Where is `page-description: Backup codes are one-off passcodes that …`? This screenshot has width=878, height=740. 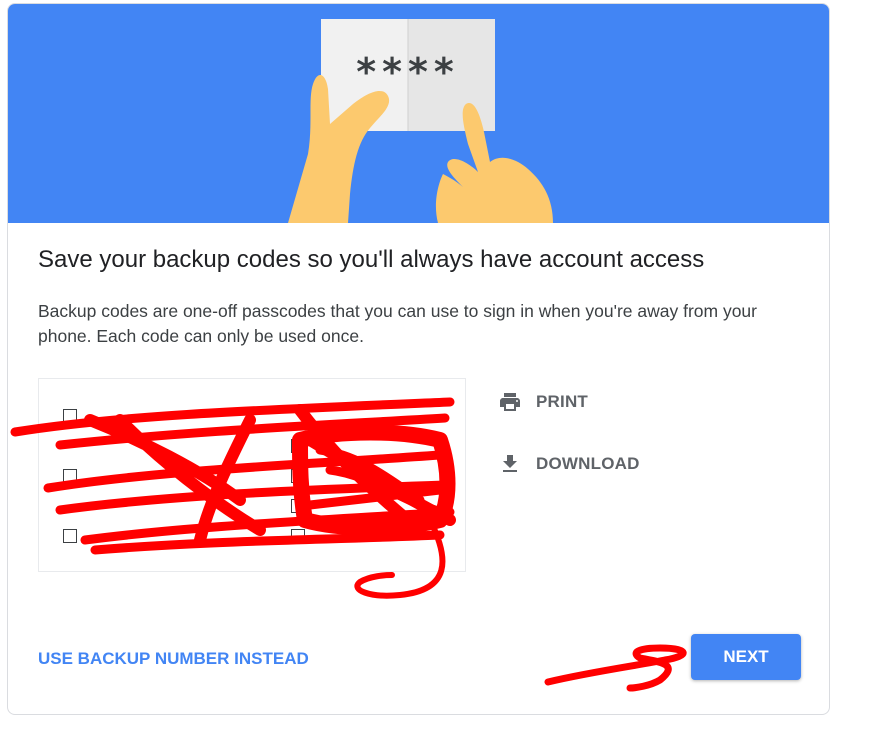 page-description: Backup codes are one-off passcodes that … is located at coordinates (397, 323).